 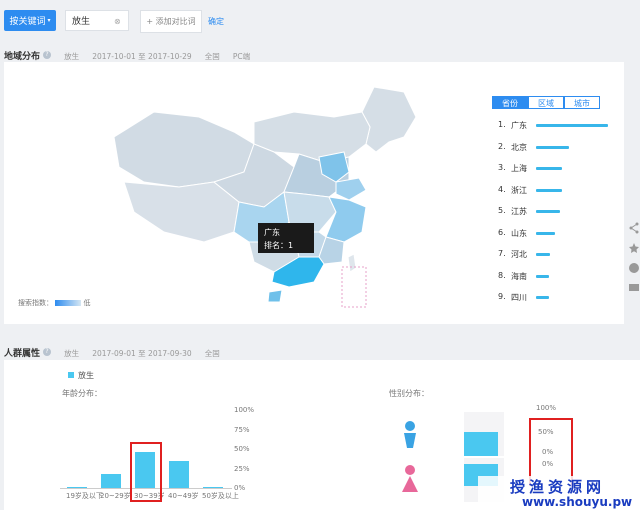 I want to click on map-region-tibet, so click(x=181, y=212).